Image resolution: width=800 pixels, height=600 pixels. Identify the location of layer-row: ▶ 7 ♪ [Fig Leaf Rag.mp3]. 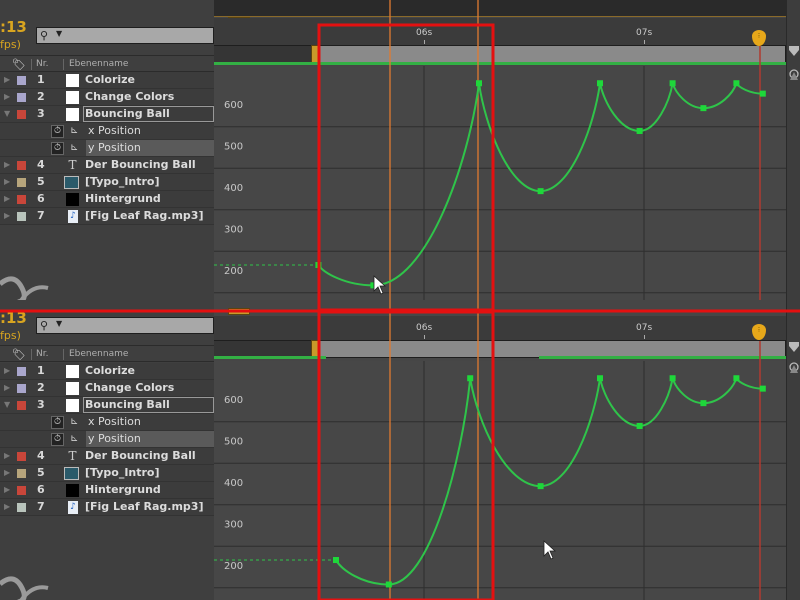
(107, 507).